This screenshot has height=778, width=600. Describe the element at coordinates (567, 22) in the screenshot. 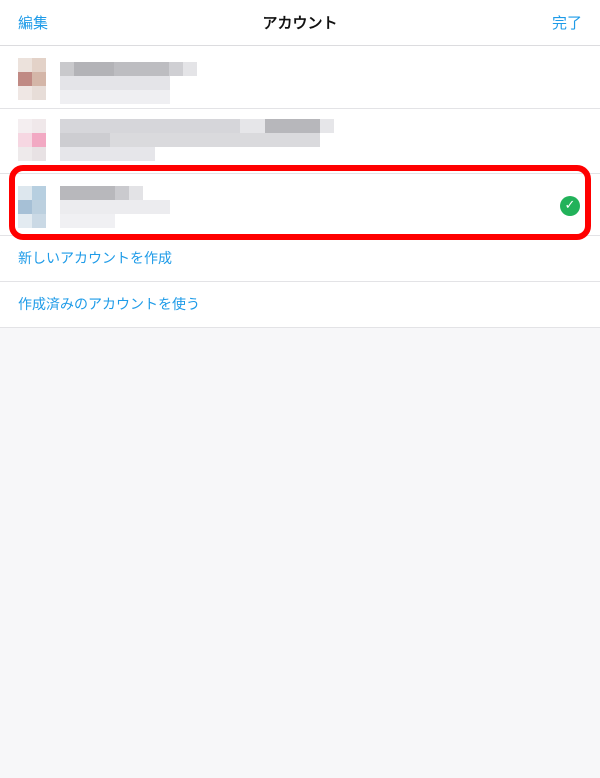

I see `done-button: 完了` at that location.